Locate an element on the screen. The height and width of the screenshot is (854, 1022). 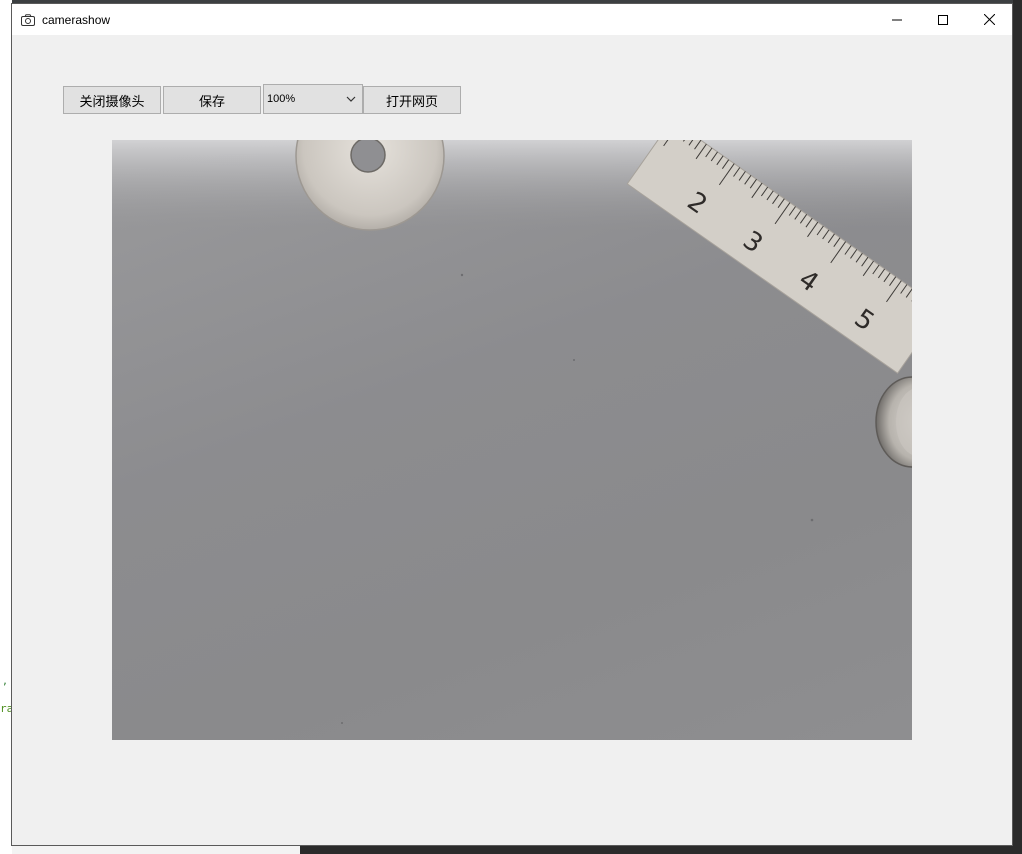
maximize-icon is located at coordinates (943, 19).